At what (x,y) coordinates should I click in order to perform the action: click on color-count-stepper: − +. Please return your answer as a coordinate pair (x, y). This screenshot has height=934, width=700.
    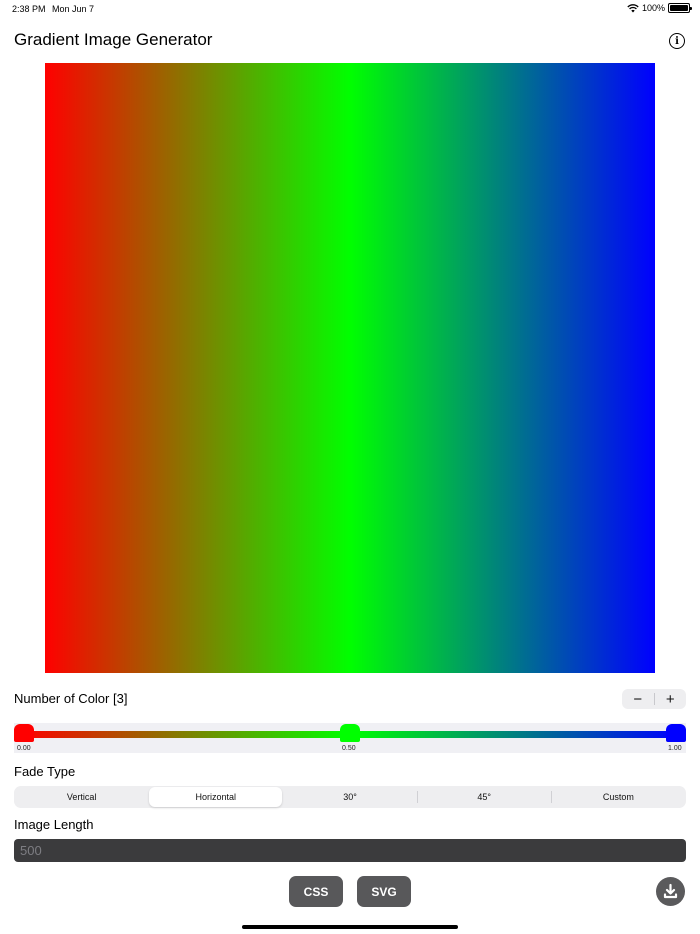
    Looking at the image, I should click on (654, 699).